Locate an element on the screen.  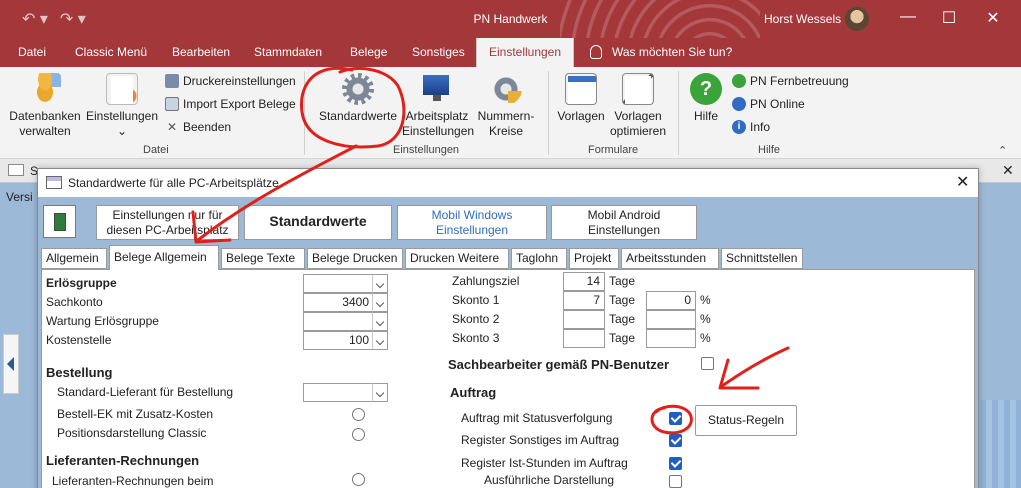
statusverfolgung-label: Auftrag mit Statusverfolgung is located at coordinates (537, 418).